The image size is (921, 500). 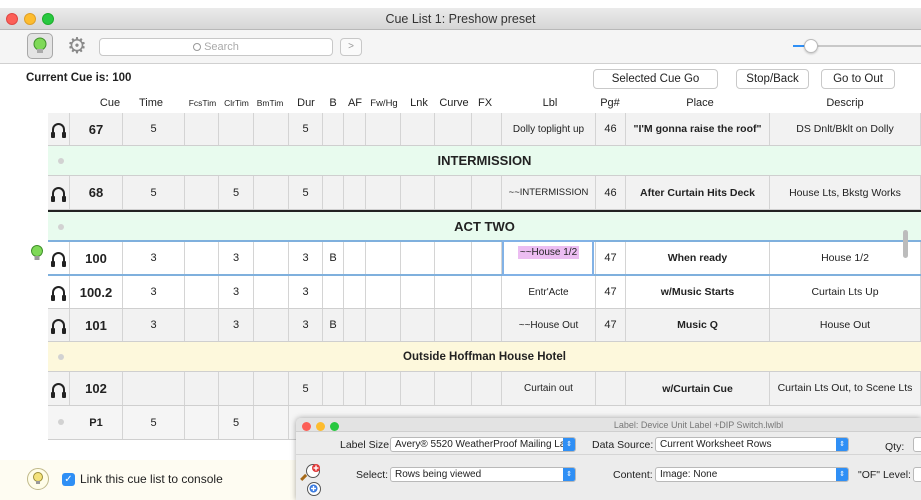 What do you see at coordinates (418, 292) in the screenshot?
I see `lnk-cell` at bounding box center [418, 292].